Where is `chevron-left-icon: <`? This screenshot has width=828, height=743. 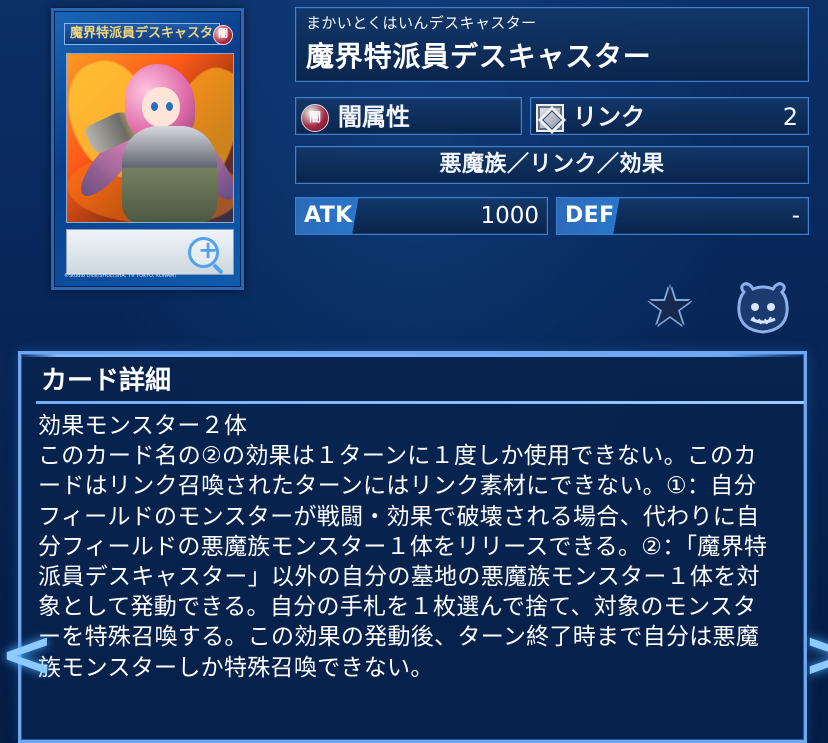 chevron-left-icon: < is located at coordinates (27, 656).